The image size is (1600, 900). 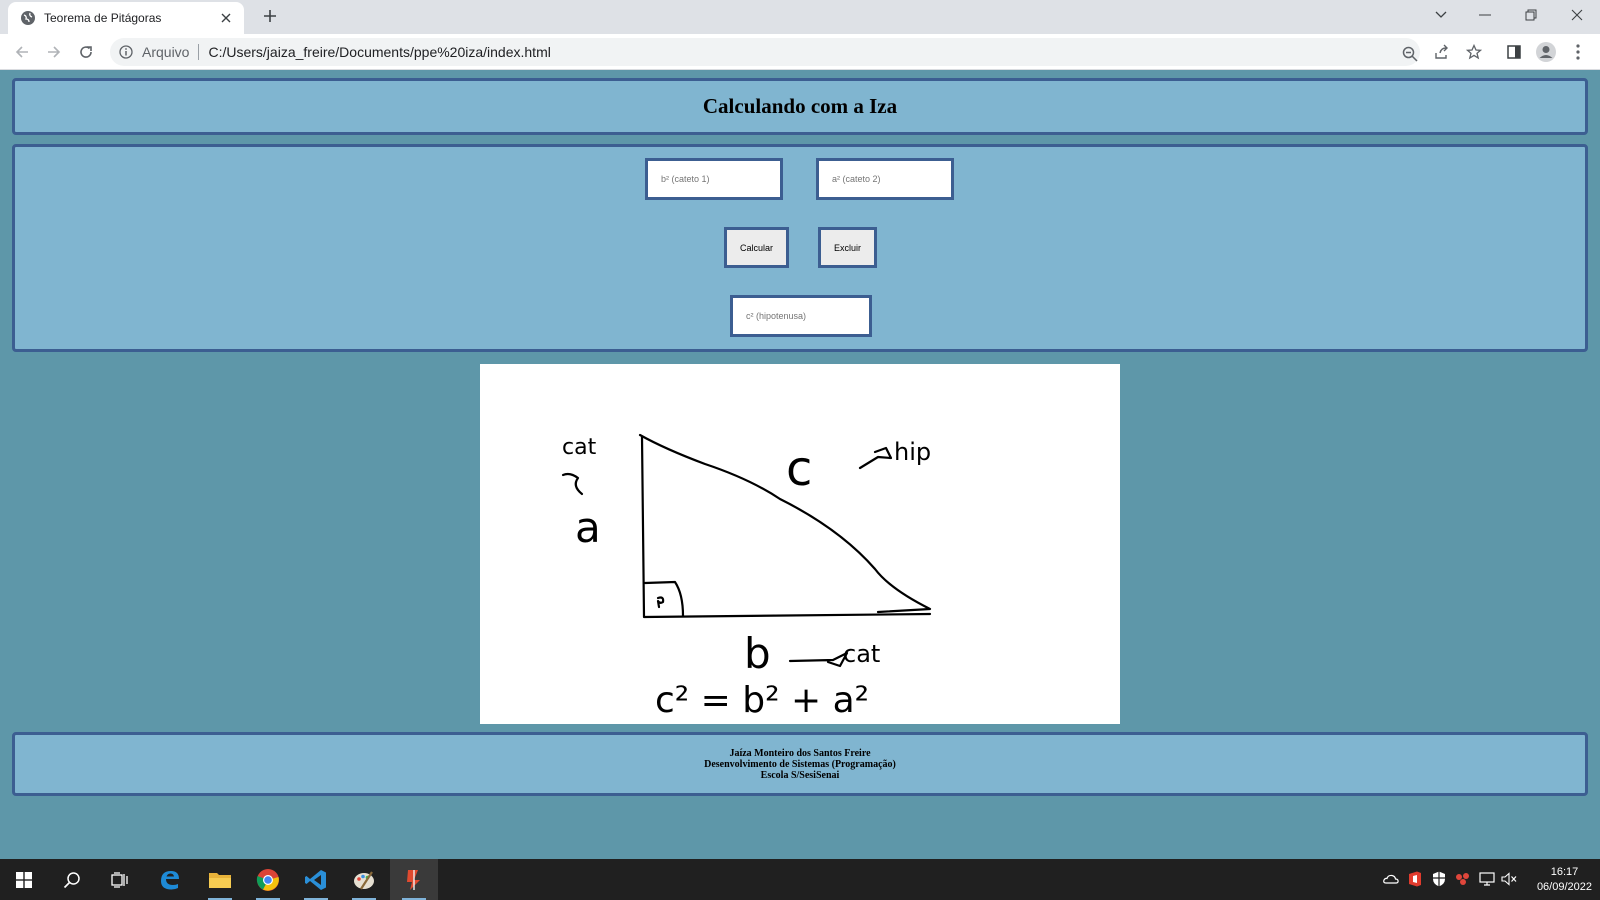 What do you see at coordinates (226, 18) in the screenshot?
I see `close-icon` at bounding box center [226, 18].